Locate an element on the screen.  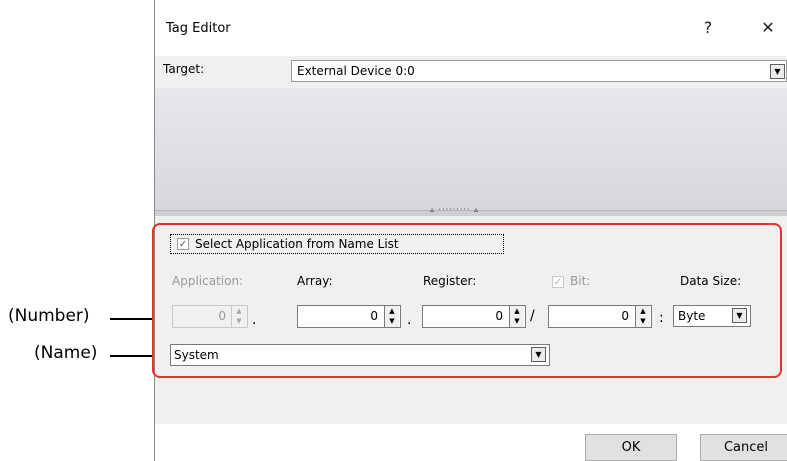
register-spin-buttons: ▲ ▼ is located at coordinates (516, 316).